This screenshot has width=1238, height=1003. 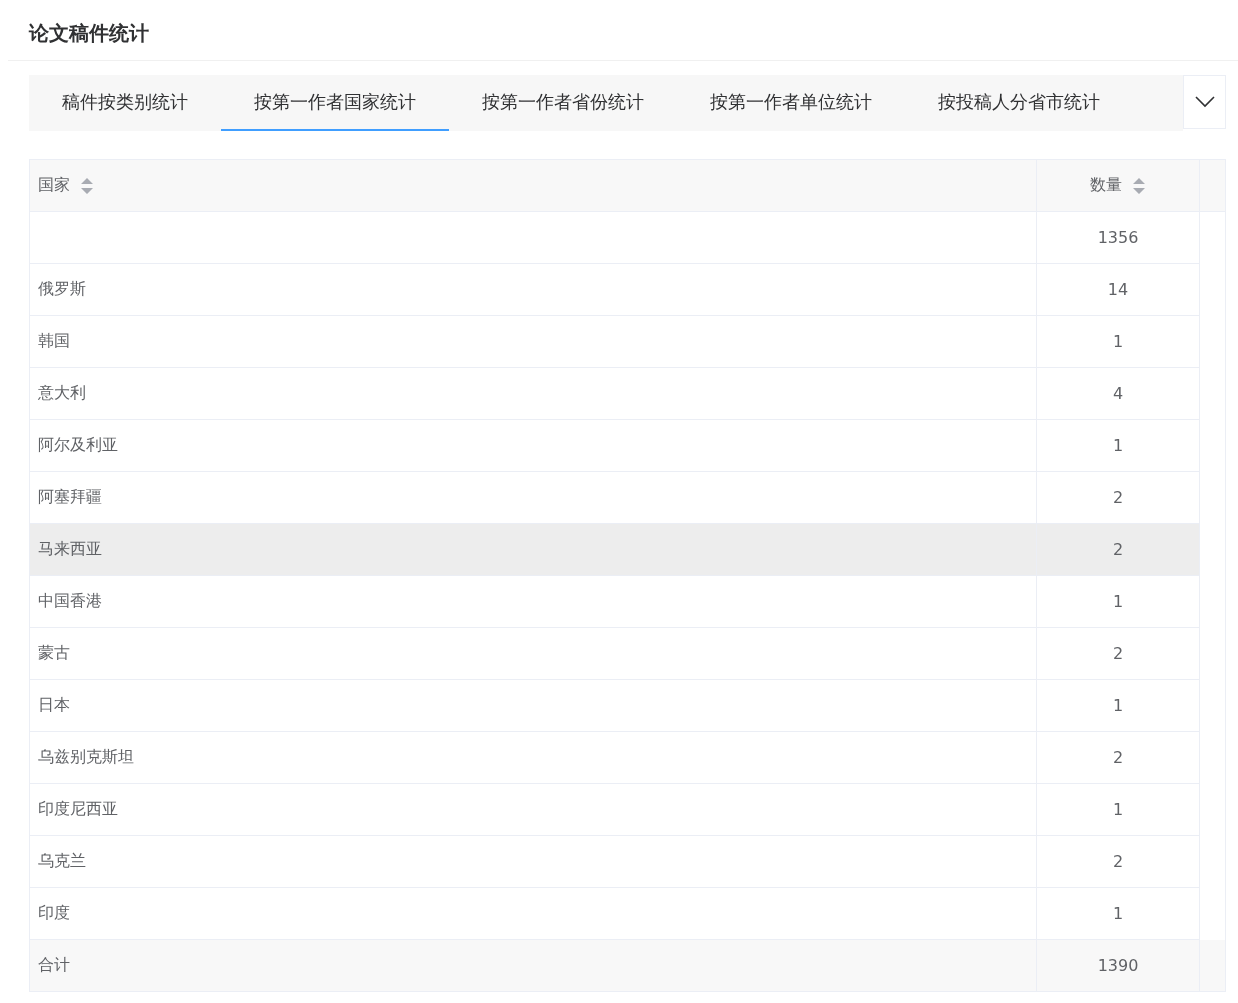 I want to click on country-cell: 意大利, so click(x=62, y=393).